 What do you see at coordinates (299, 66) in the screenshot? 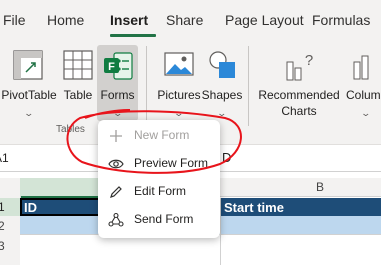
I see `recommended-charts-icon: ?` at bounding box center [299, 66].